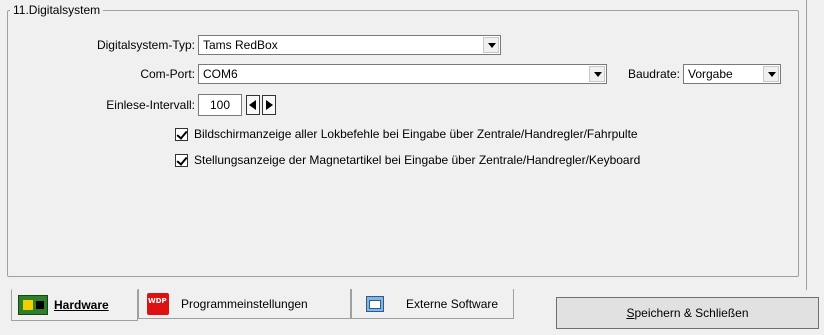 The image size is (824, 335). Describe the element at coordinates (710, 74) in the screenshot. I see `baudrate-value: Vorgabe` at that location.